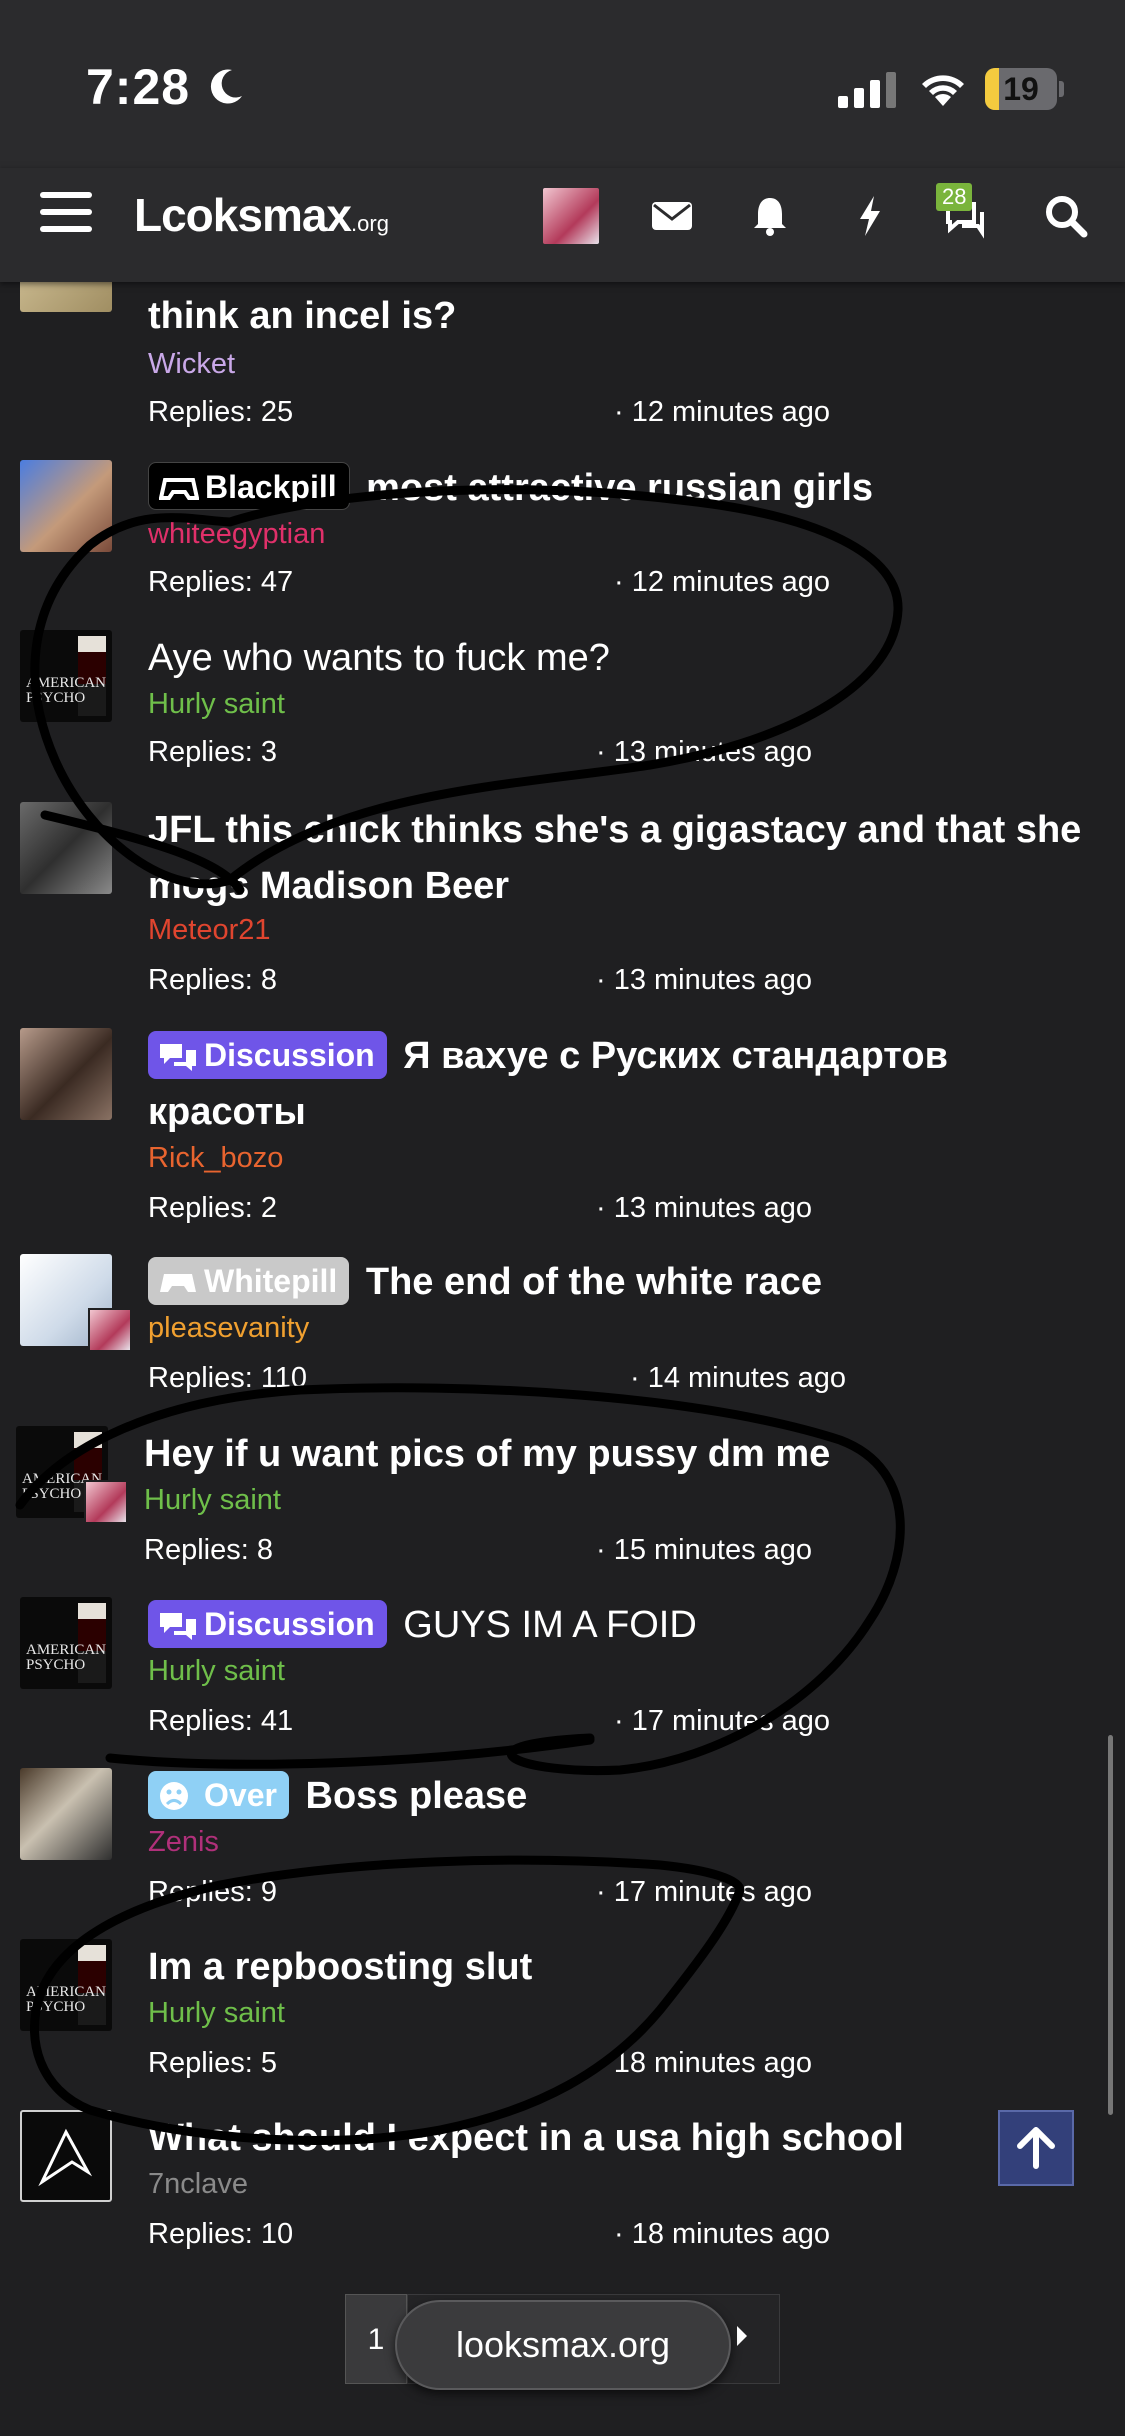  What do you see at coordinates (198, 2184) in the screenshot?
I see `thread-author: 7nclave` at bounding box center [198, 2184].